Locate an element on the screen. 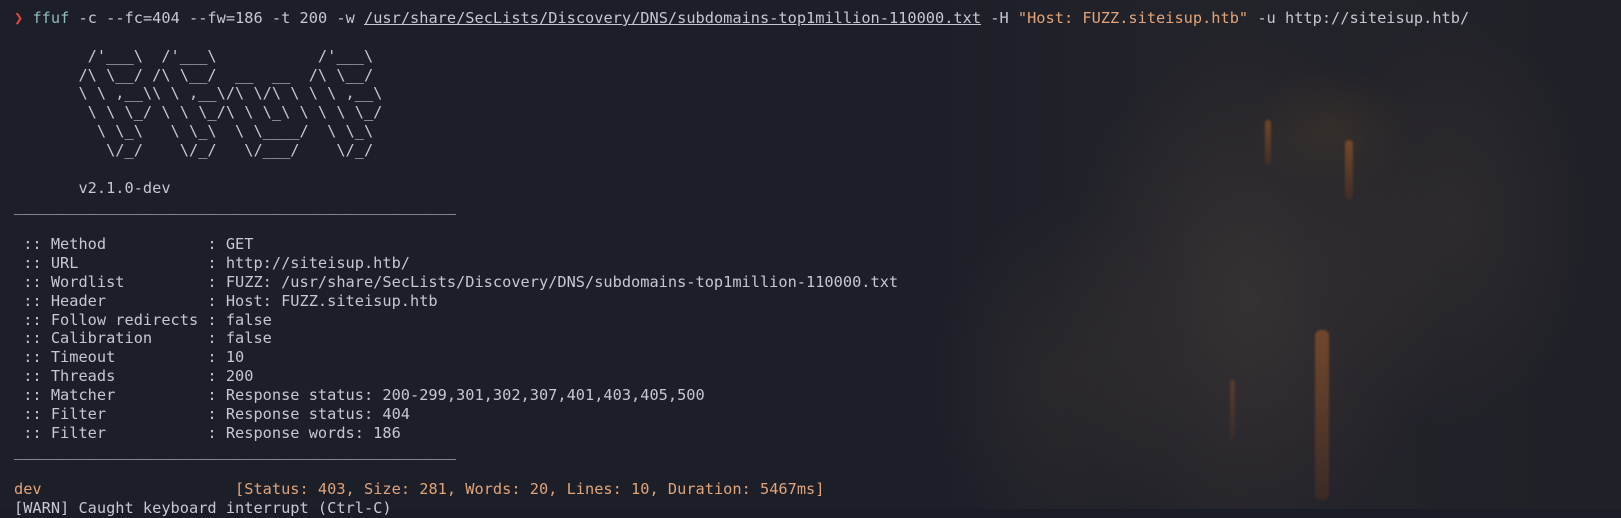 This screenshot has height=518, width=1621. header-string: "Host: FUZZ.siteisup.htb" is located at coordinates (1133, 18).